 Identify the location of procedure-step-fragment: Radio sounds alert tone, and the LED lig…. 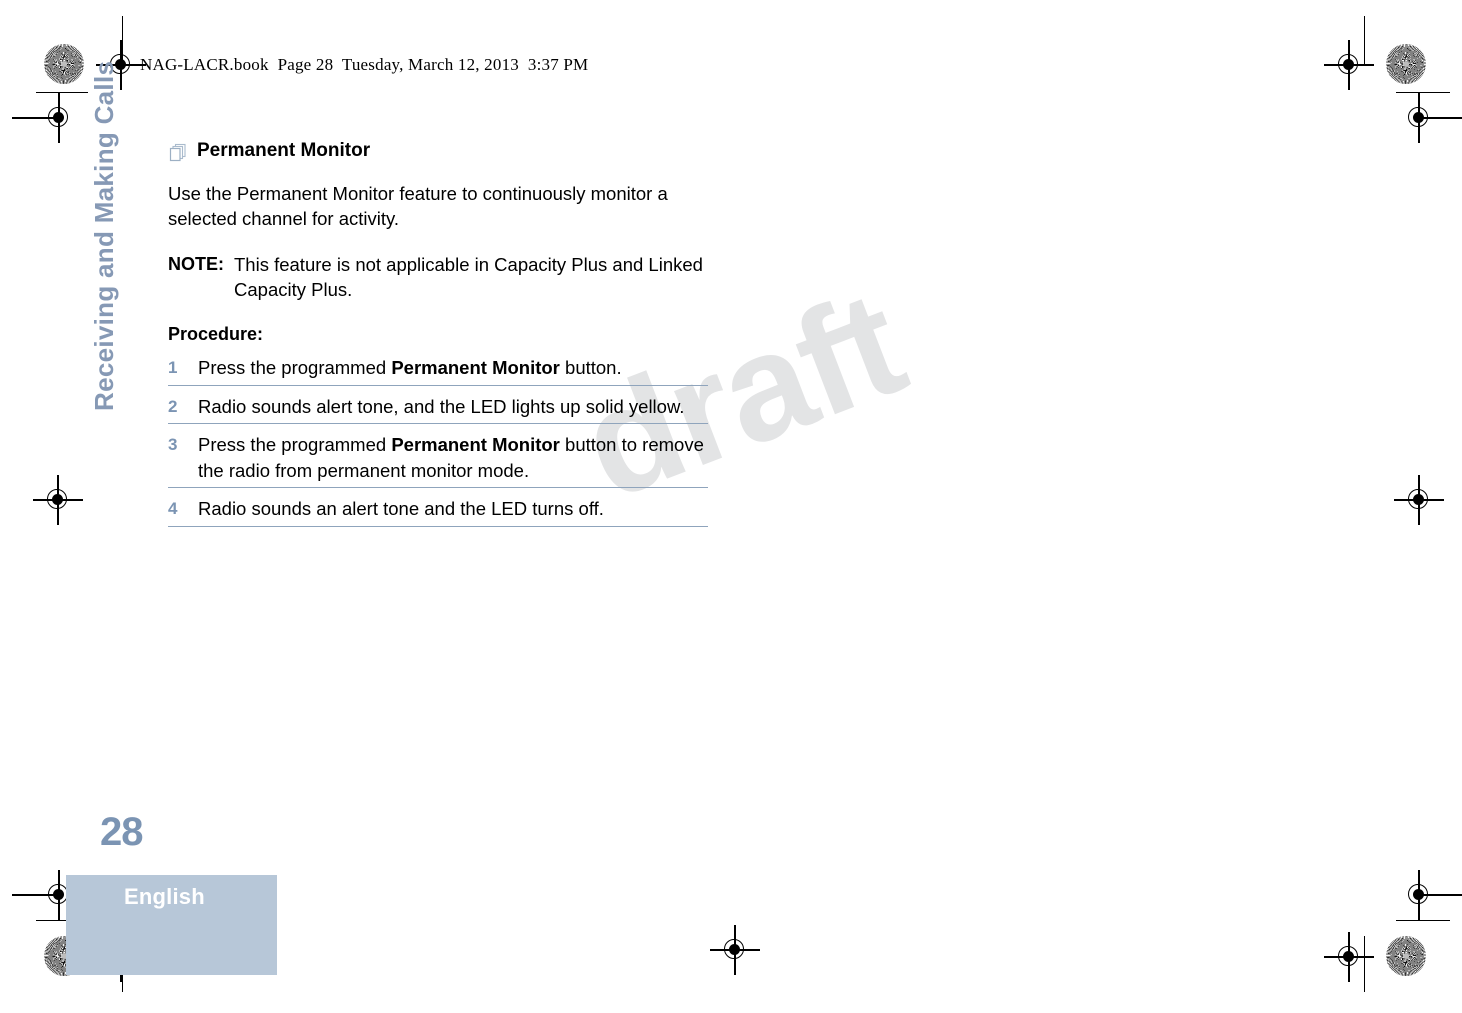
(441, 406).